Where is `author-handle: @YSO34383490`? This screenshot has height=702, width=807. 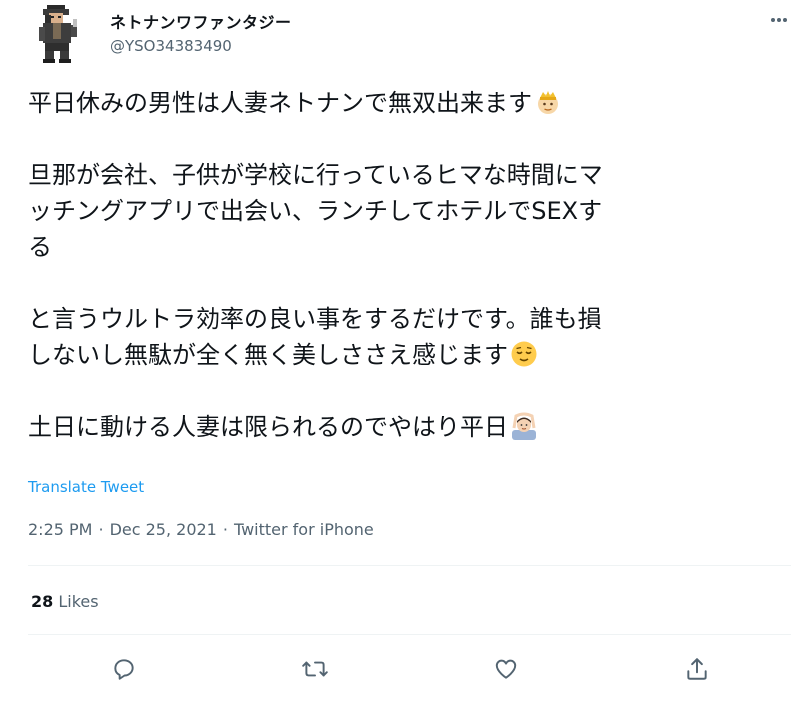 author-handle: @YSO34383490 is located at coordinates (171, 46).